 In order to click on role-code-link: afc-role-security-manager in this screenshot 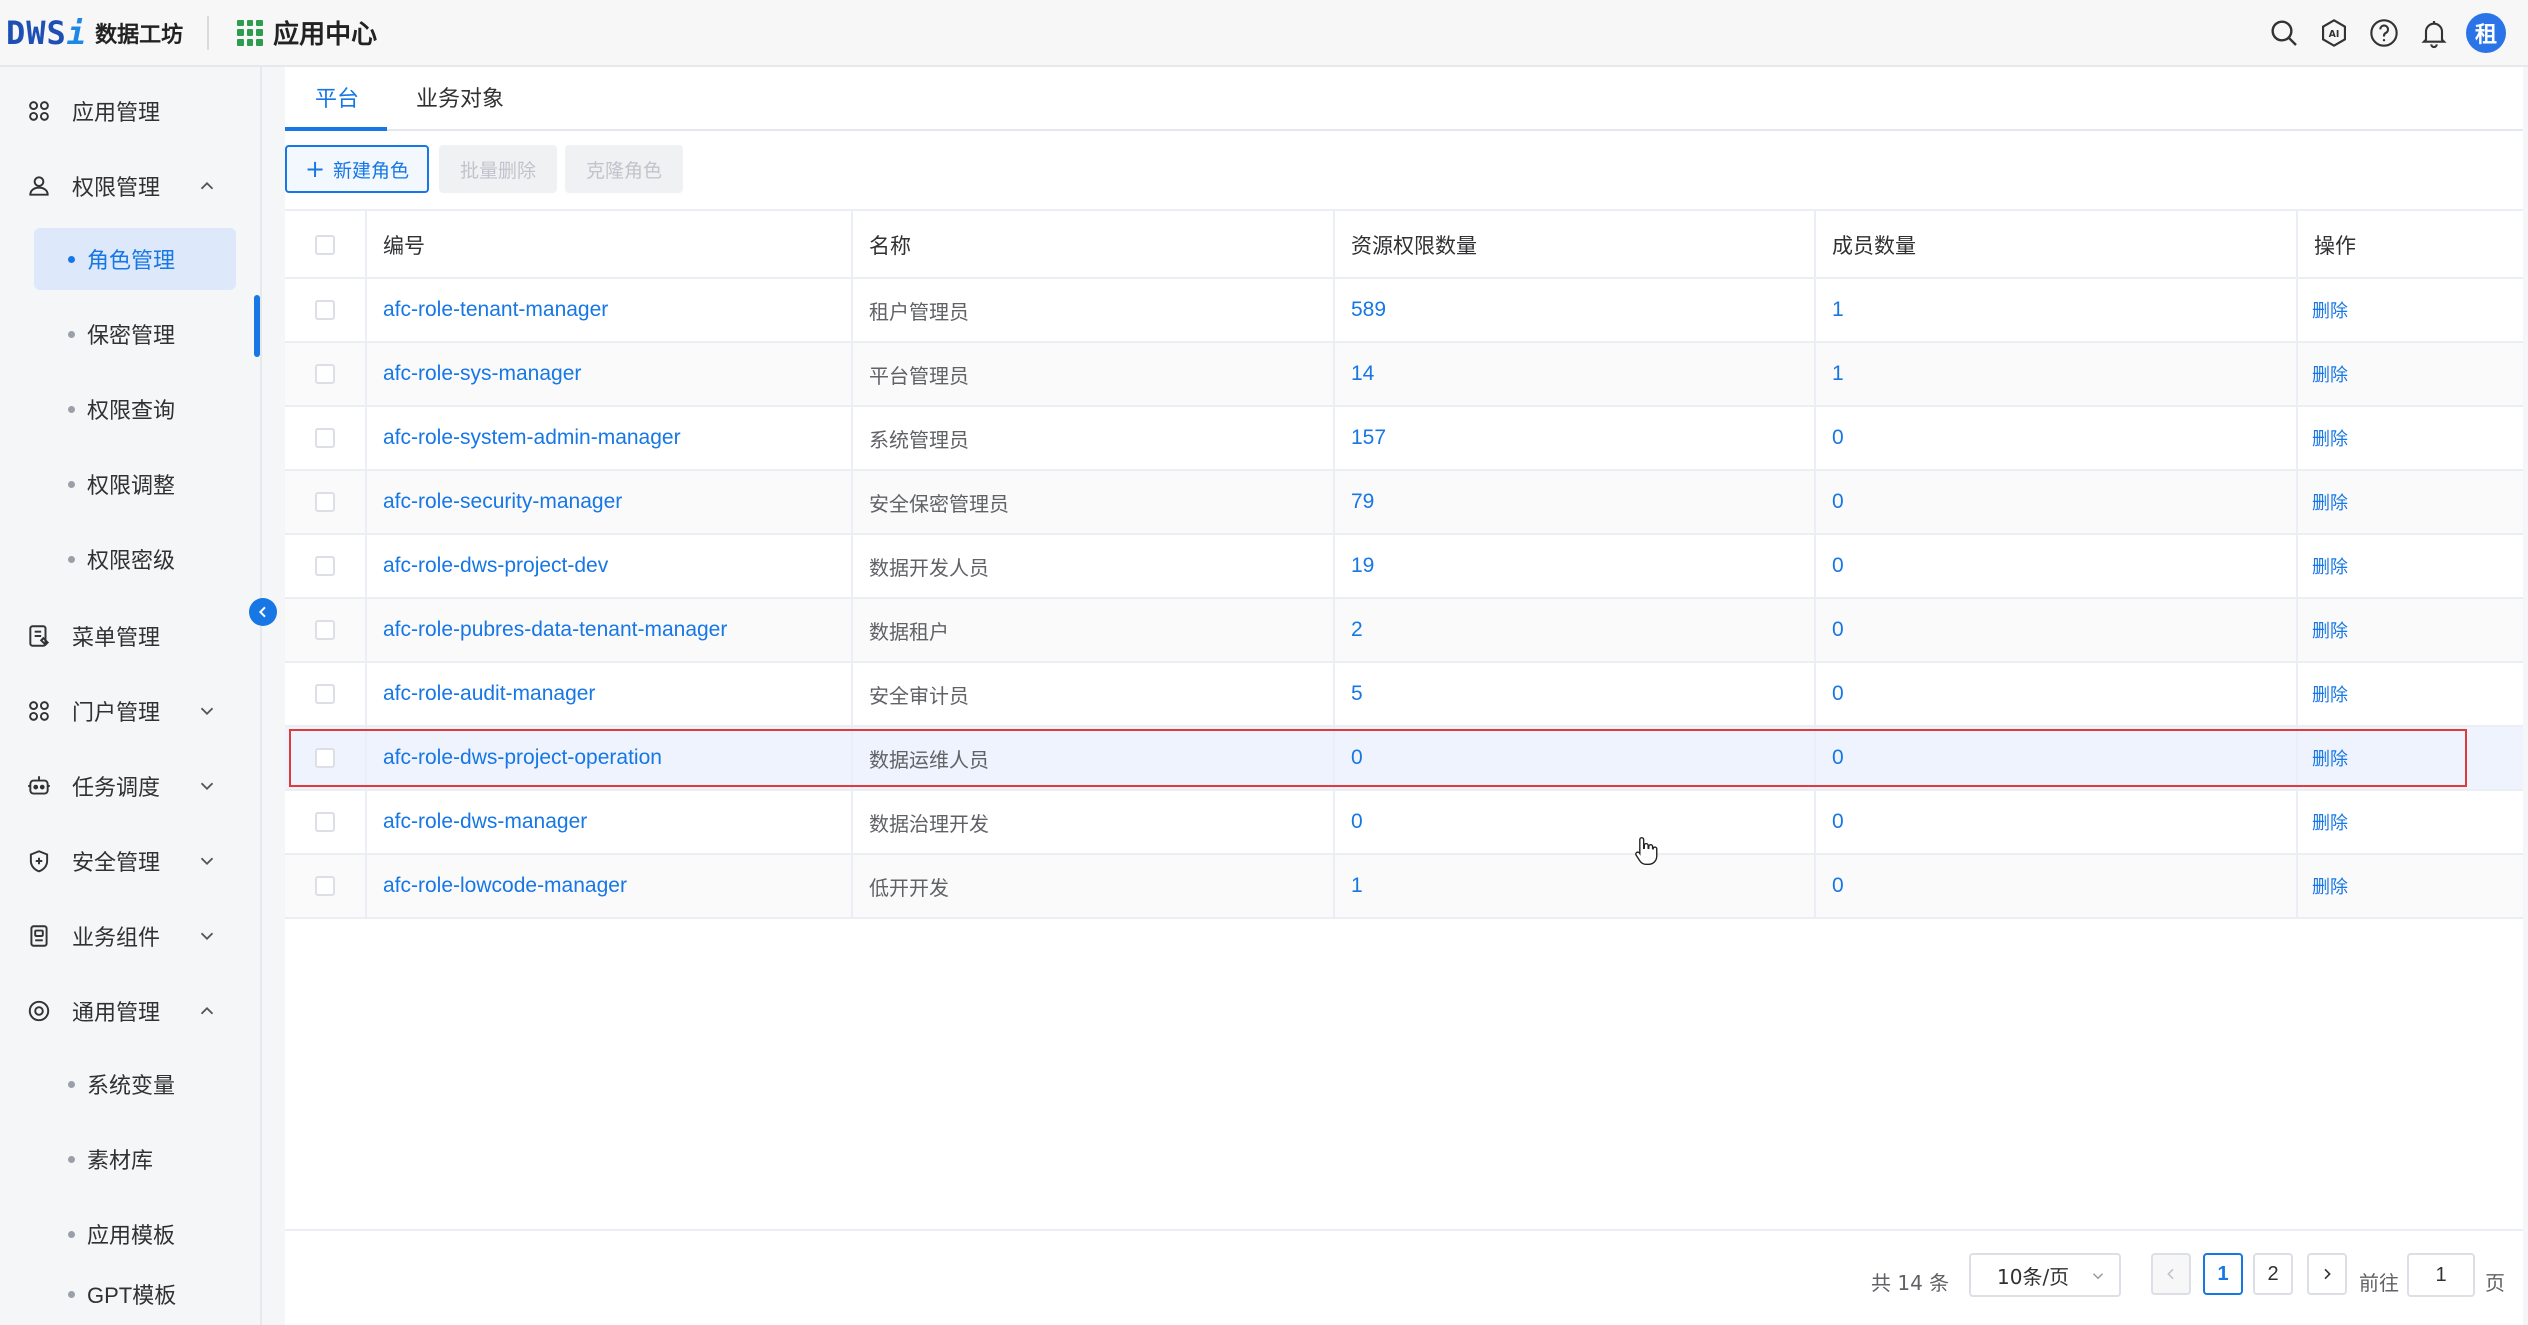, I will do `click(502, 502)`.